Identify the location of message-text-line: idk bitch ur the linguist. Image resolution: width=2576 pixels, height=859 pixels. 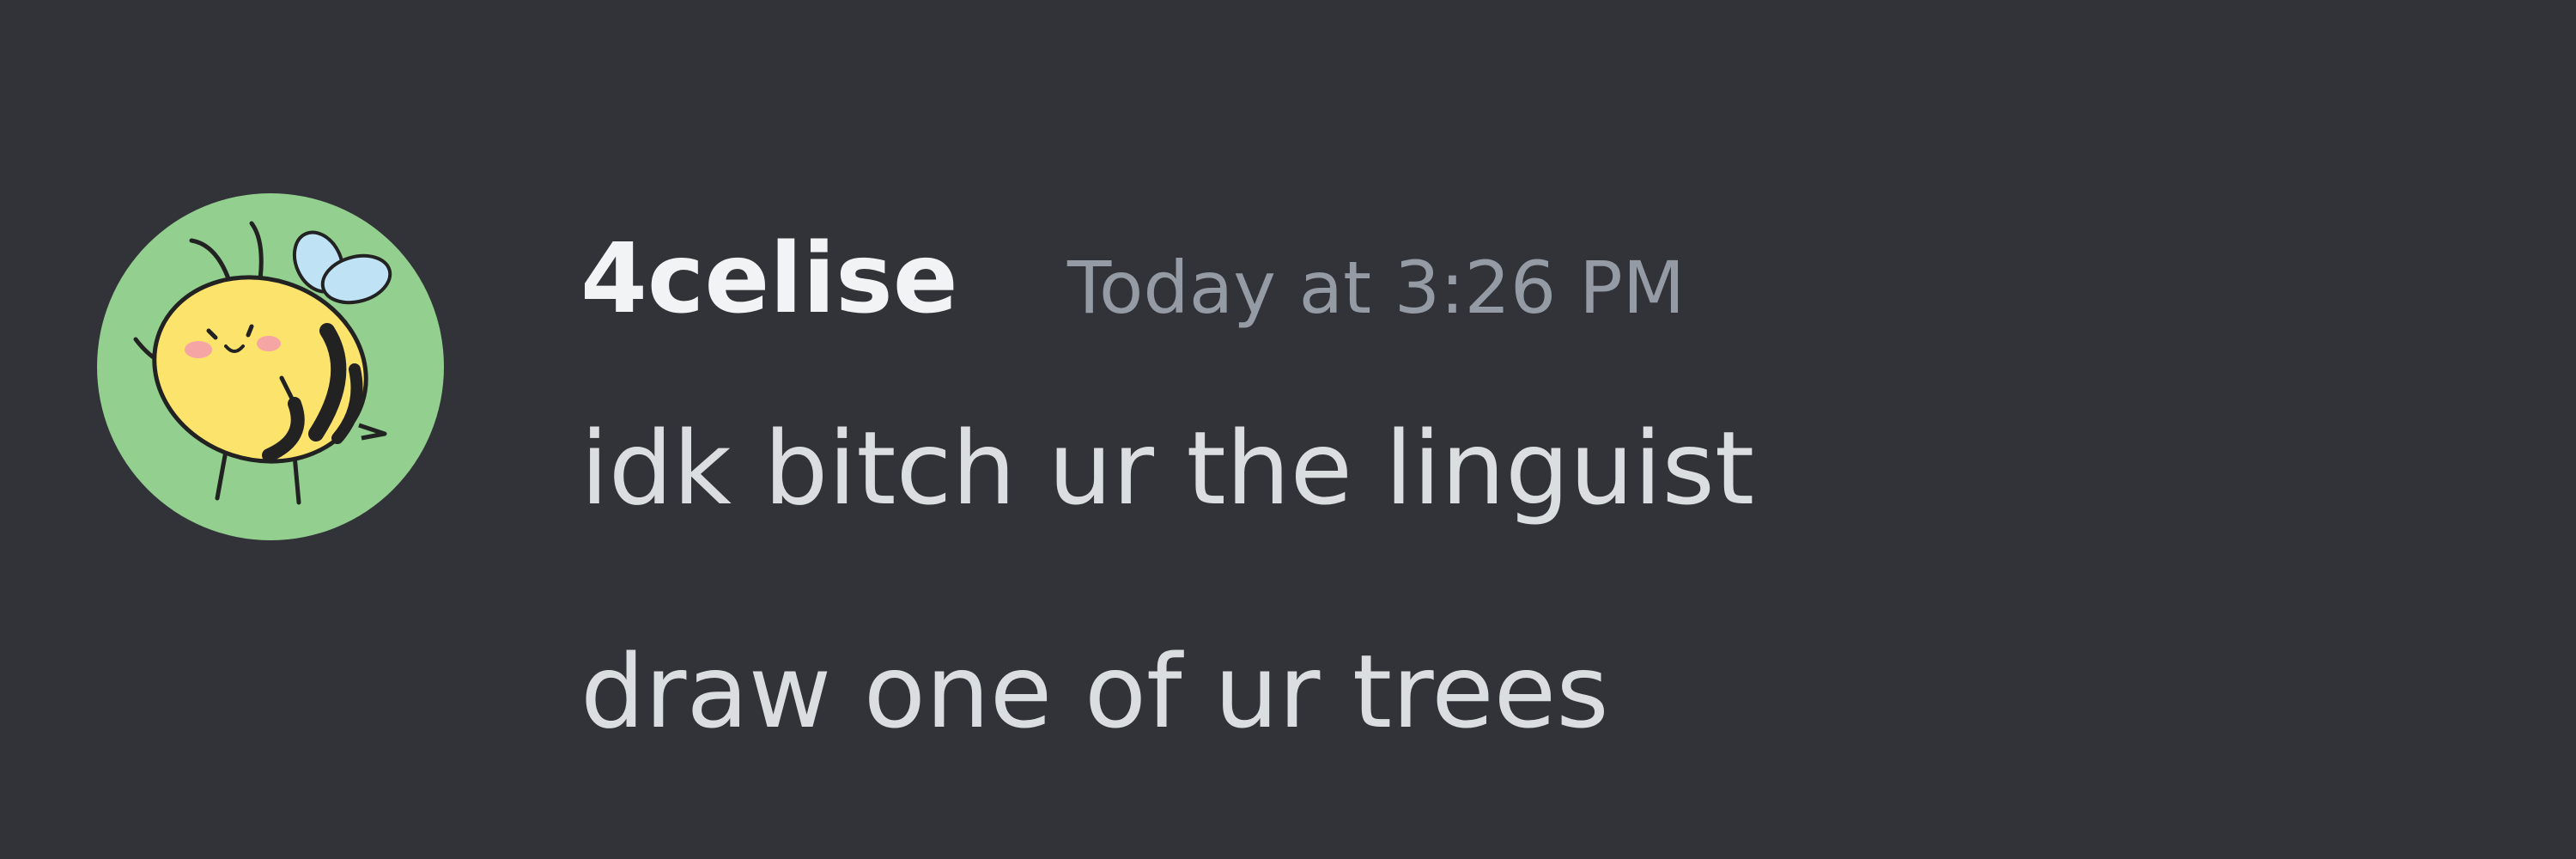
(1167, 468).